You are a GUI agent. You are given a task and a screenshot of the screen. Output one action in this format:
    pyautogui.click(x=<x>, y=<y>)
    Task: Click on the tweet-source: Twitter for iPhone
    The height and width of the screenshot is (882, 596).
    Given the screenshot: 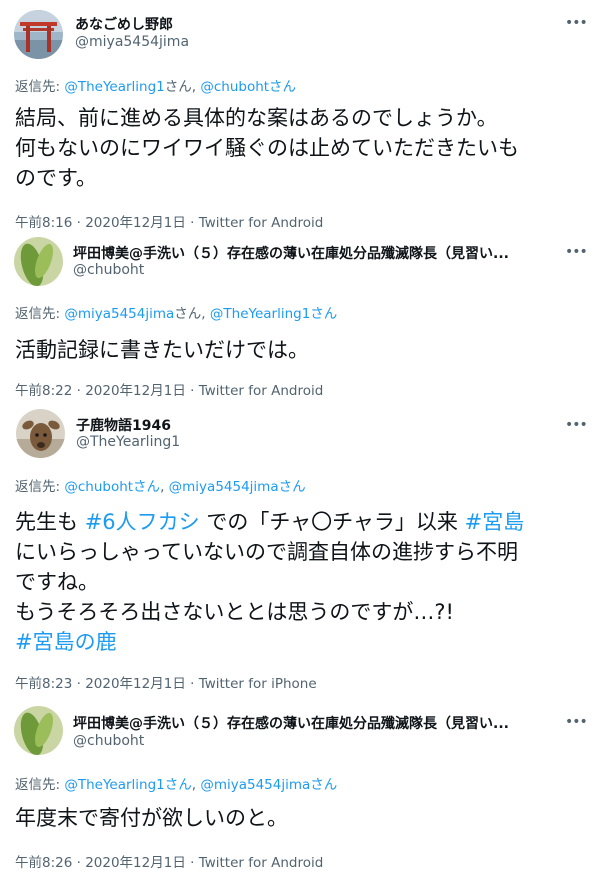 What is the action you would take?
    pyautogui.click(x=258, y=684)
    